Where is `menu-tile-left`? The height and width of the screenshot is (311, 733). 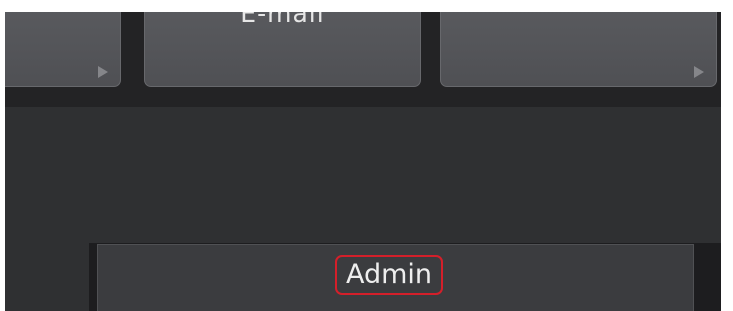 menu-tile-left is located at coordinates (63, 49).